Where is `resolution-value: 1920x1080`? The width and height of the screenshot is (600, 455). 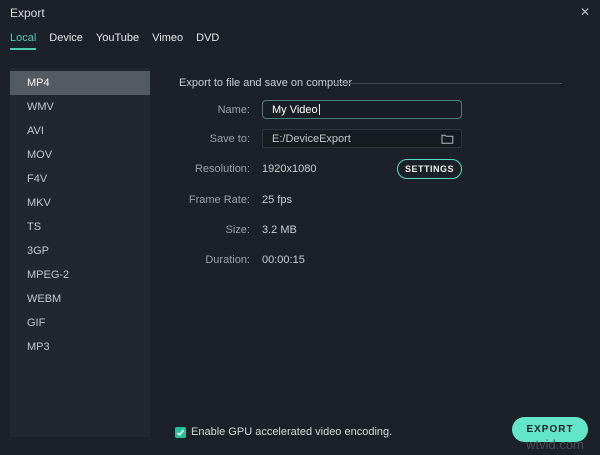 resolution-value: 1920x1080 is located at coordinates (289, 169).